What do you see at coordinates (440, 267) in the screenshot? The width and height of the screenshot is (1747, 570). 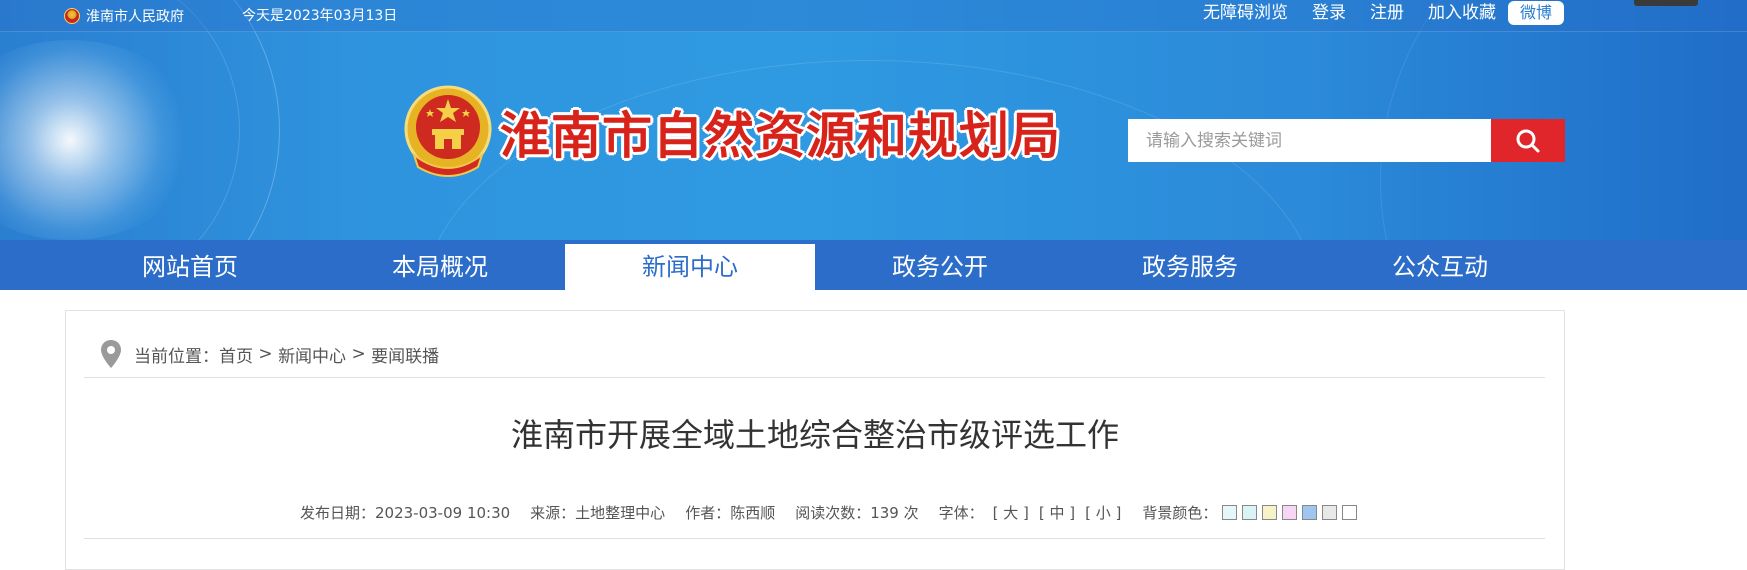 I see `nav-item-about: 本局概况` at bounding box center [440, 267].